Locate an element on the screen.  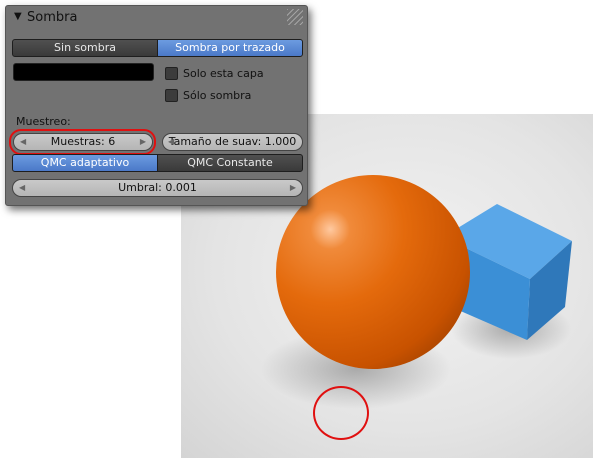
panel-header: ▼ Sombra is located at coordinates (156, 18).